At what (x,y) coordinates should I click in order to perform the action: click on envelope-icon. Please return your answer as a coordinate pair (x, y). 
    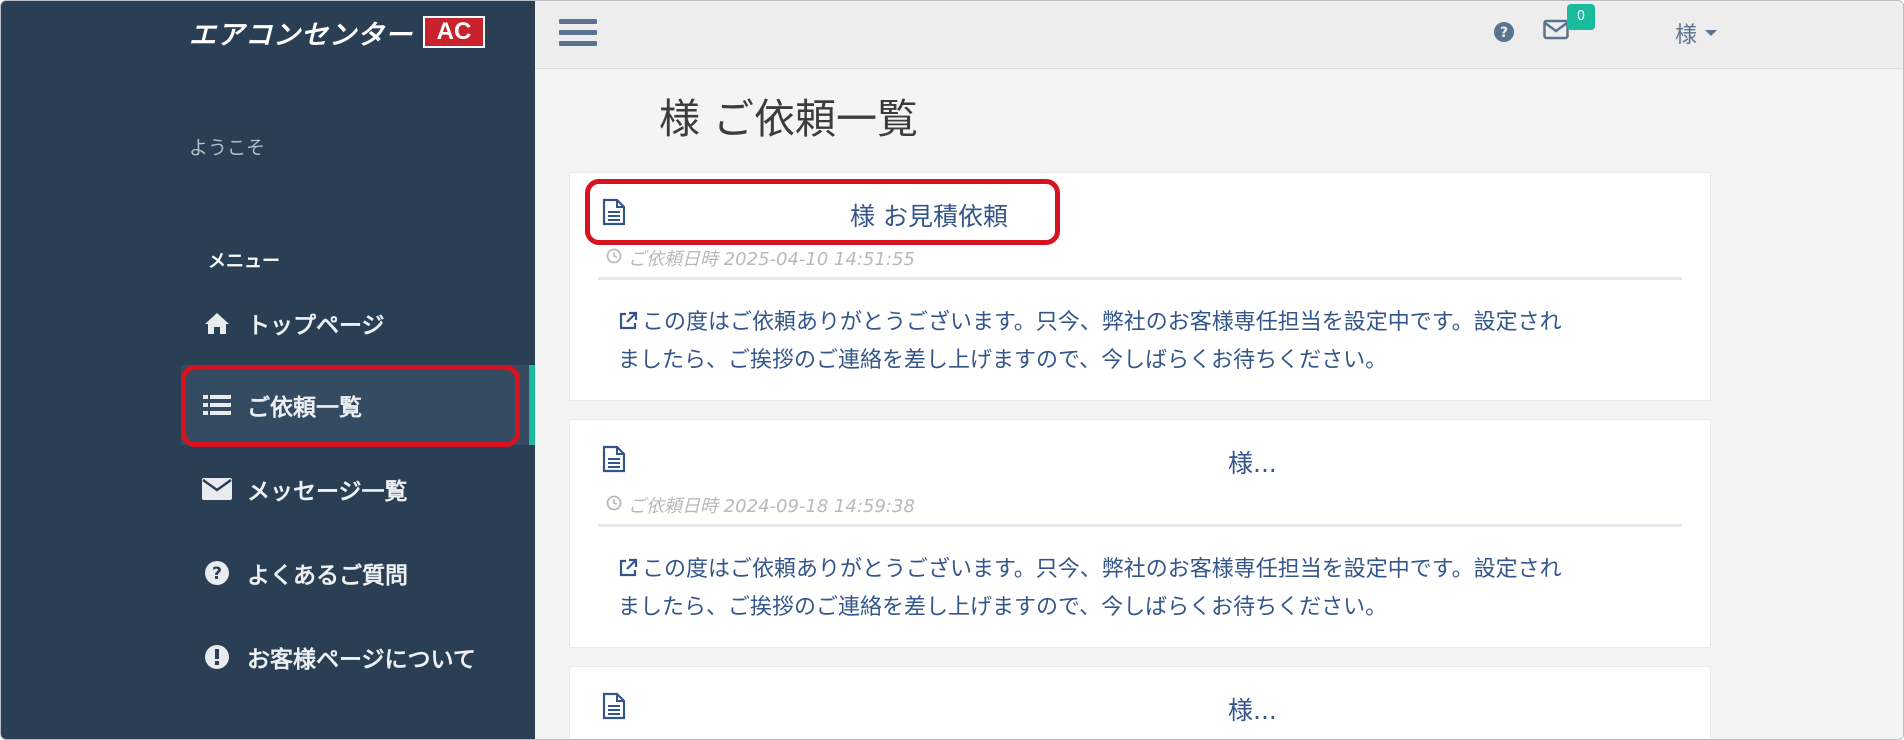
    Looking at the image, I should click on (217, 489).